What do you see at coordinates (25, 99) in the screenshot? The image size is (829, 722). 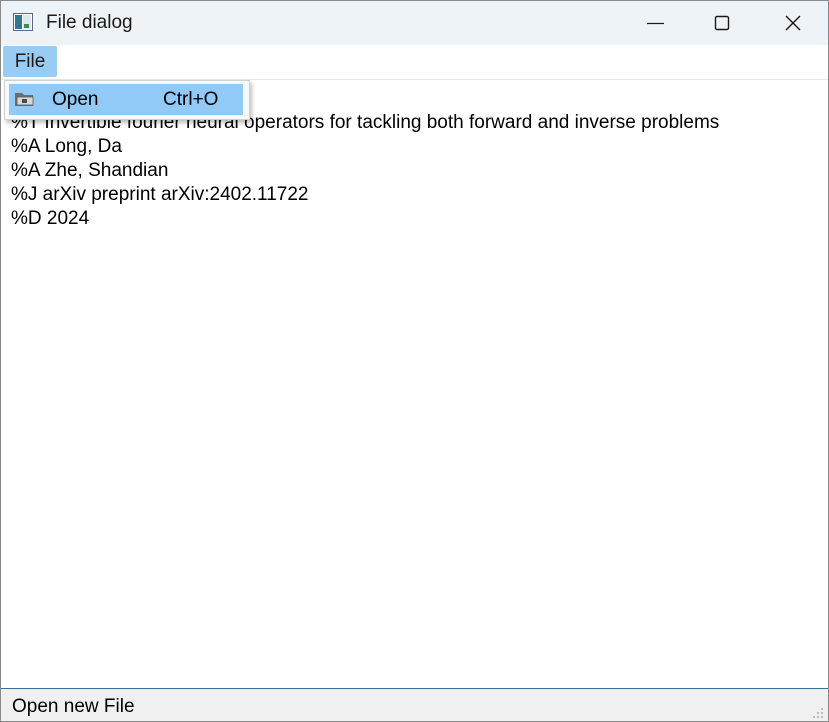 I see `folder-open-icon` at bounding box center [25, 99].